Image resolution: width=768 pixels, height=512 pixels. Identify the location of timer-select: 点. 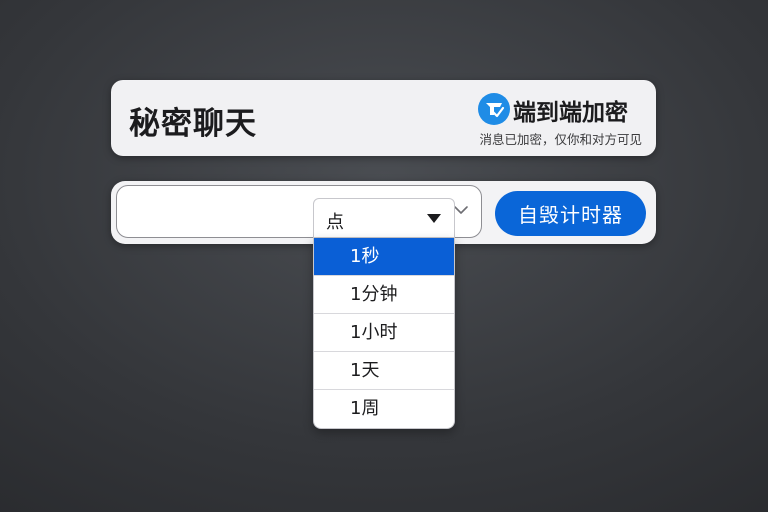
(384, 218).